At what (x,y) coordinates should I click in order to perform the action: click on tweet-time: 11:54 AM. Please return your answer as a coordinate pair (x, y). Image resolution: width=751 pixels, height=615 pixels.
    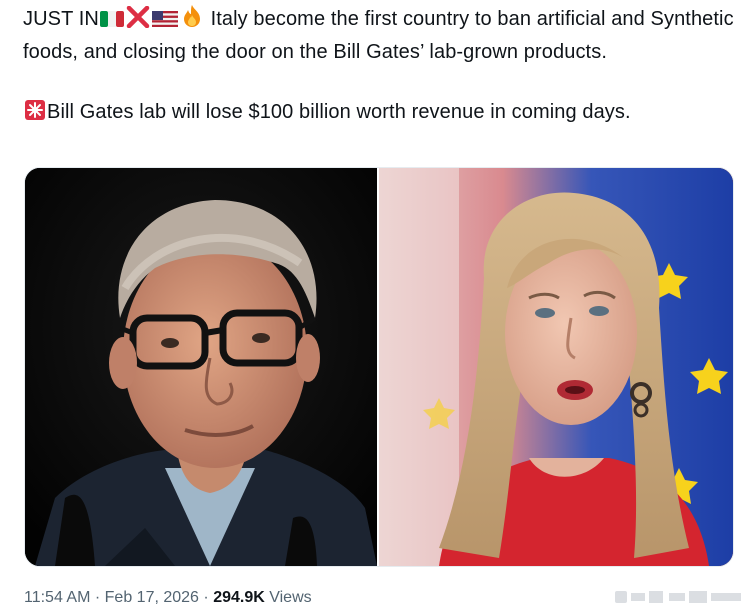
    Looking at the image, I should click on (57, 597).